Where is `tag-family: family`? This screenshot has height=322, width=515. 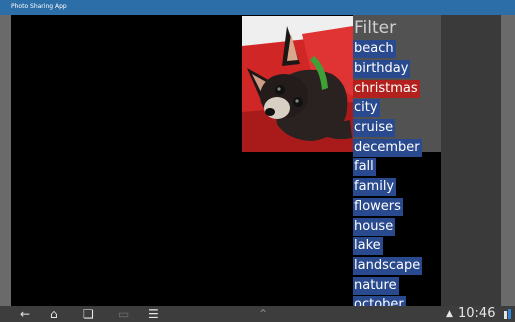
tag-family: family is located at coordinates (375, 187).